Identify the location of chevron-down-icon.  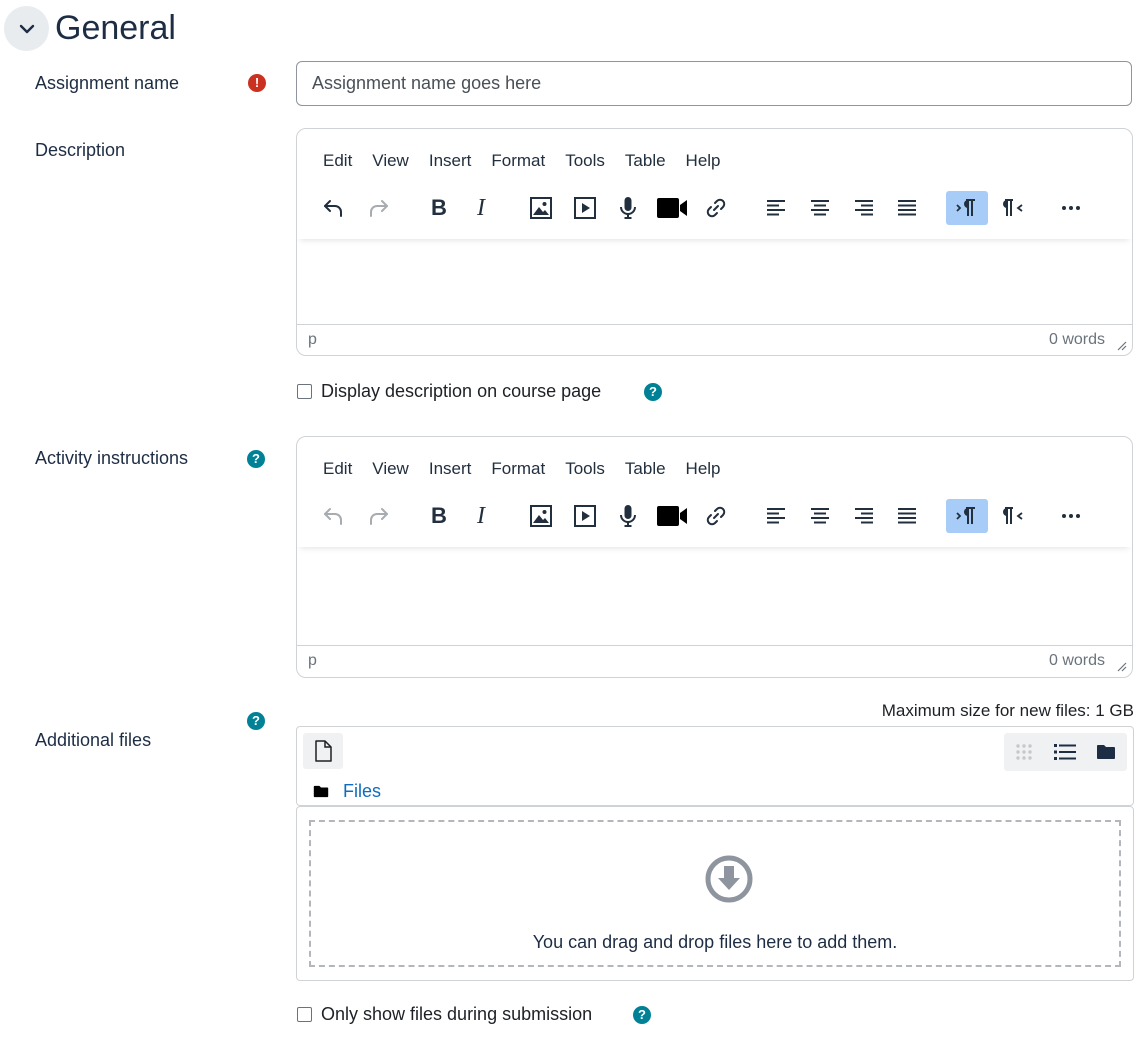
(26, 28).